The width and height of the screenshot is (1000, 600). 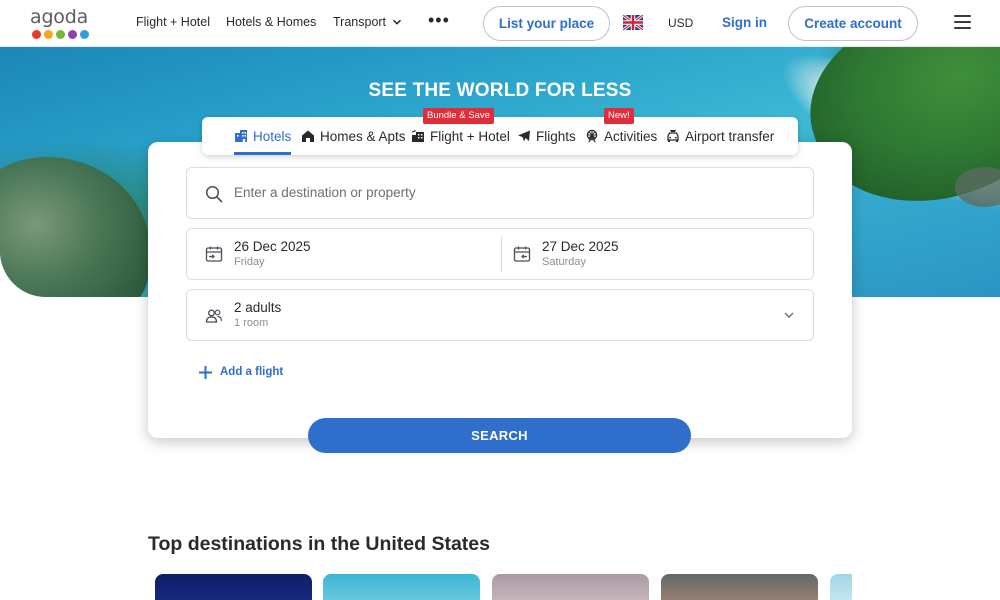 I want to click on tab-flight-hotel-label: Flight + Hotel, so click(x=470, y=136).